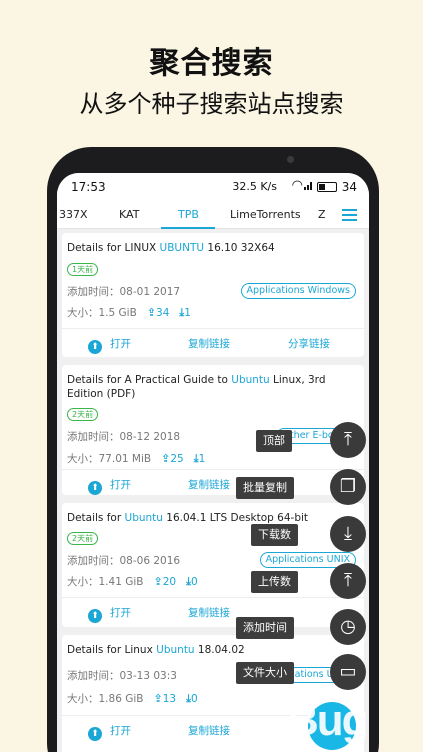 The width and height of the screenshot is (423, 752). What do you see at coordinates (213, 215) in the screenshot?
I see `site-tabs: 337X KAT TPB LimeTorrents Z` at bounding box center [213, 215].